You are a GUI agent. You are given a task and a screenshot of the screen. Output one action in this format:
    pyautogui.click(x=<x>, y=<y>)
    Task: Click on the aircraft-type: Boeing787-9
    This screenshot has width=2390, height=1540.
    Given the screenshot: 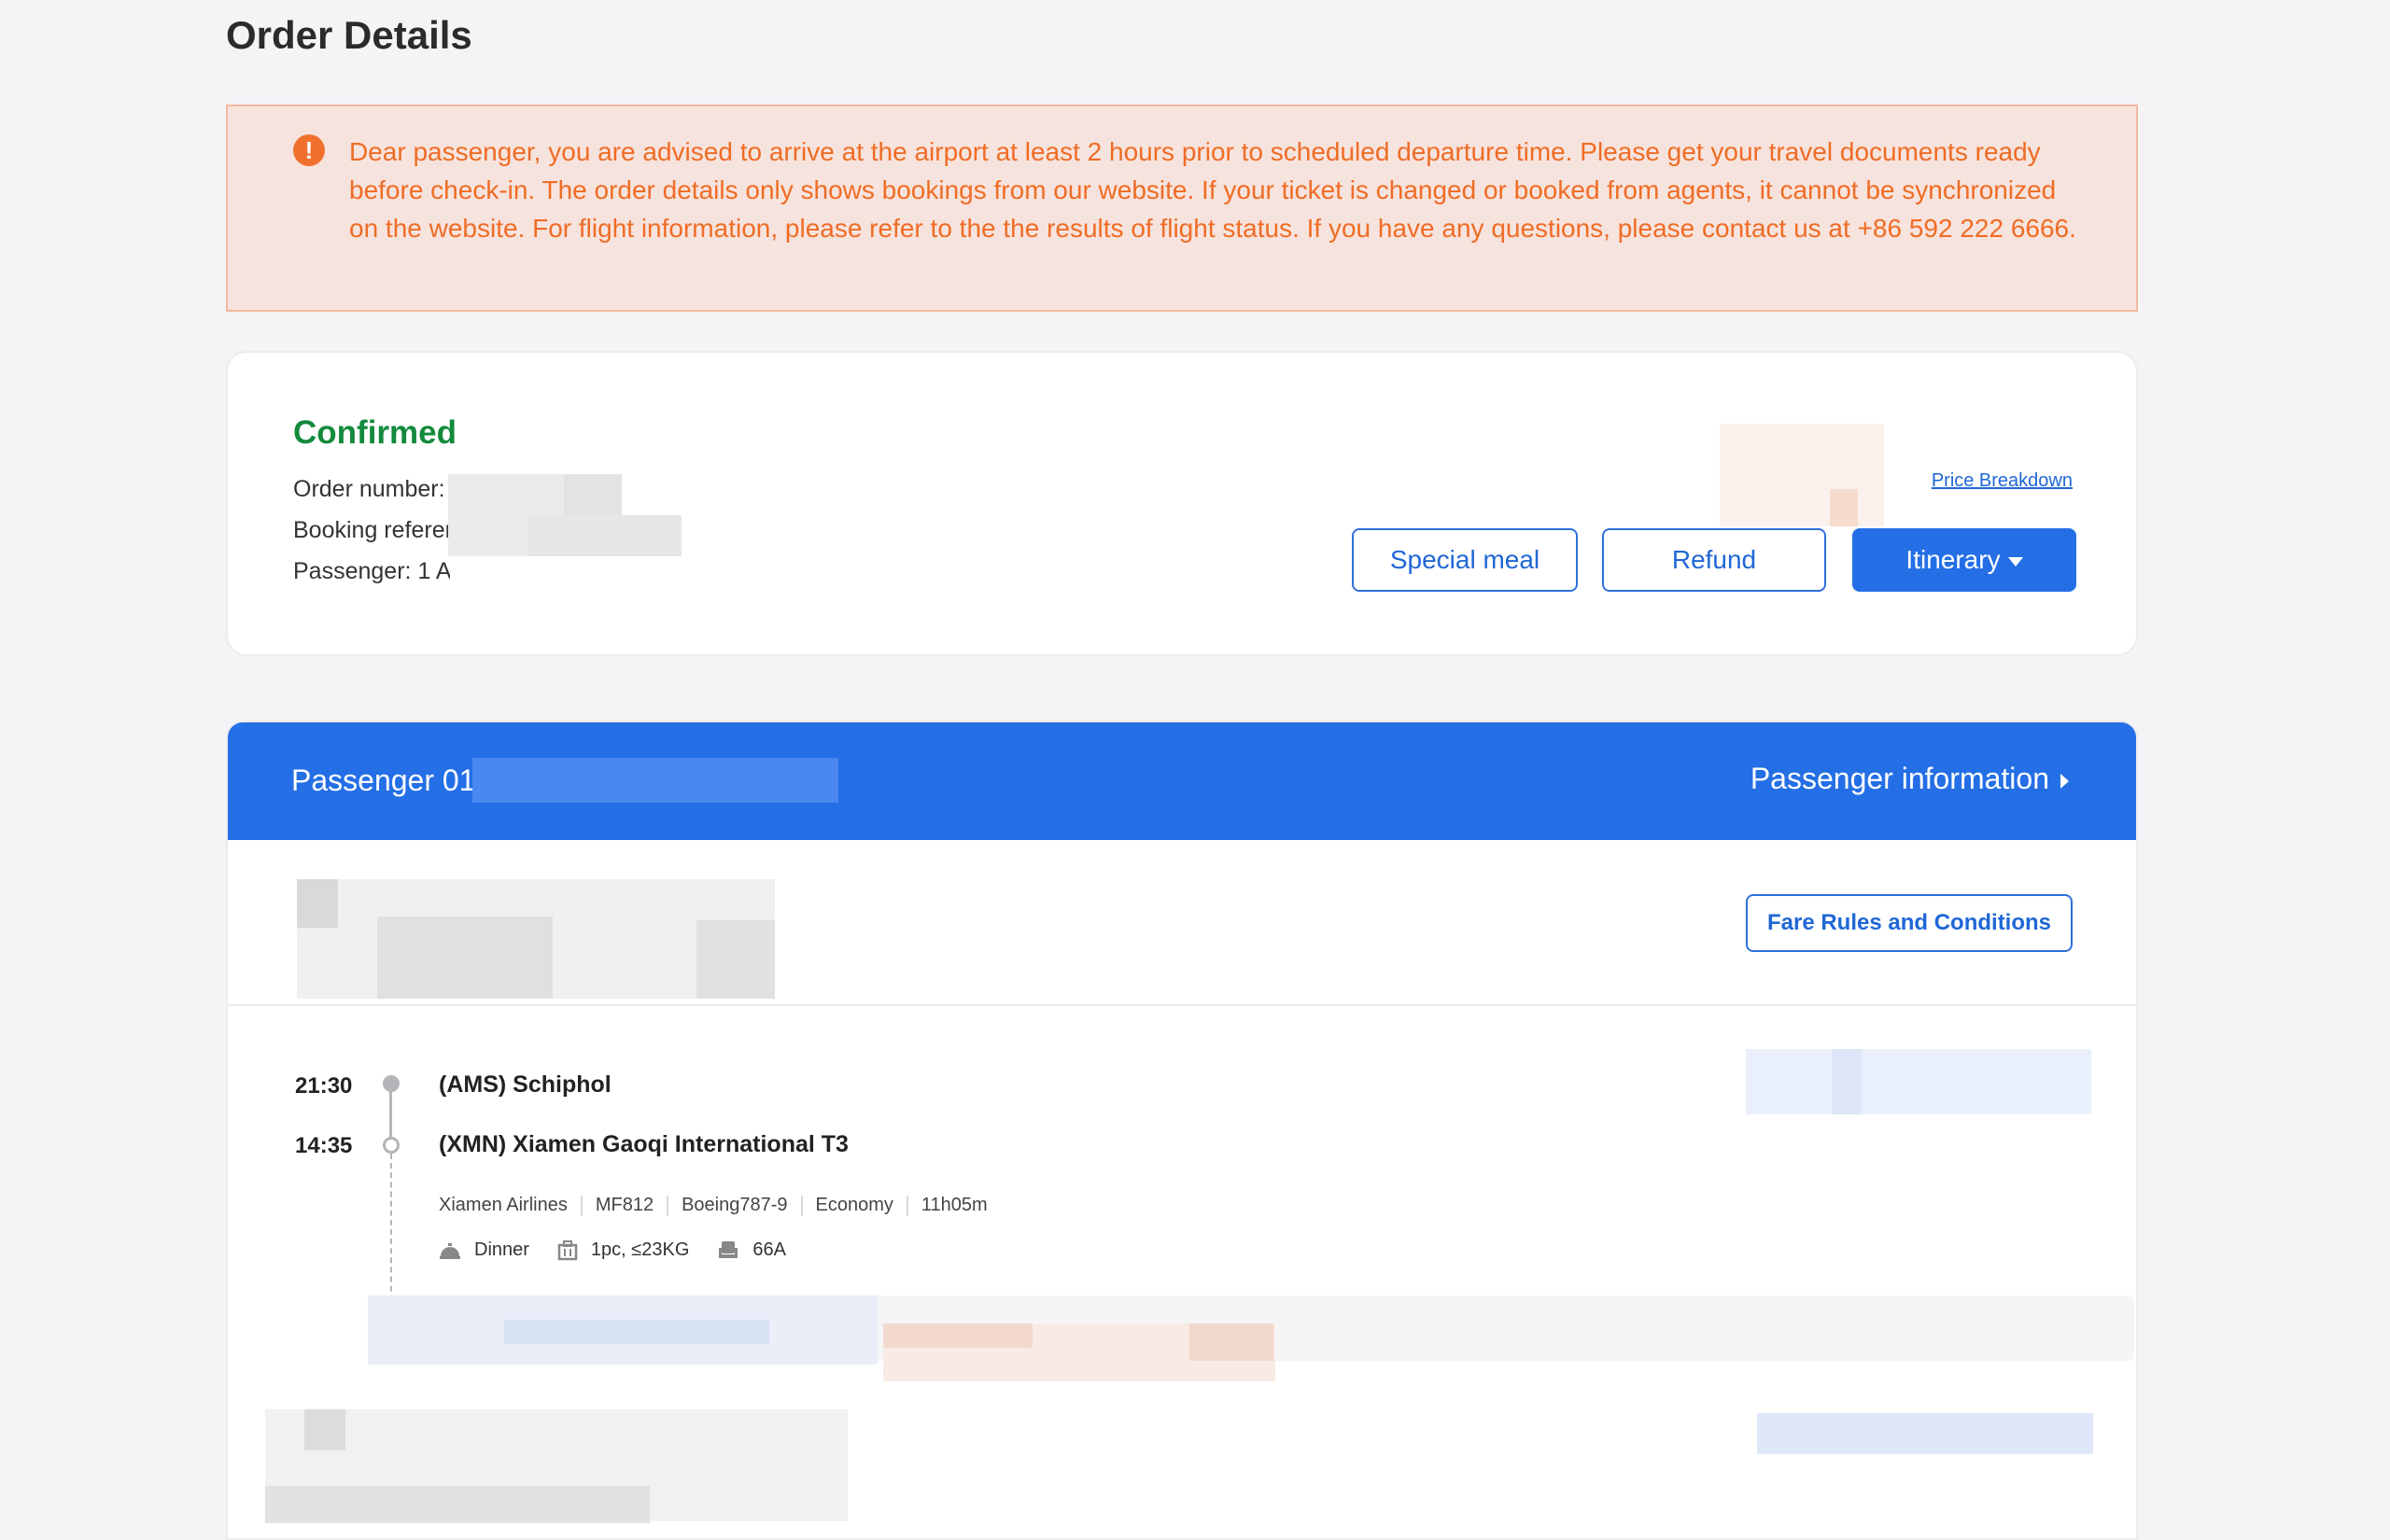 What is the action you would take?
    pyautogui.click(x=735, y=1205)
    